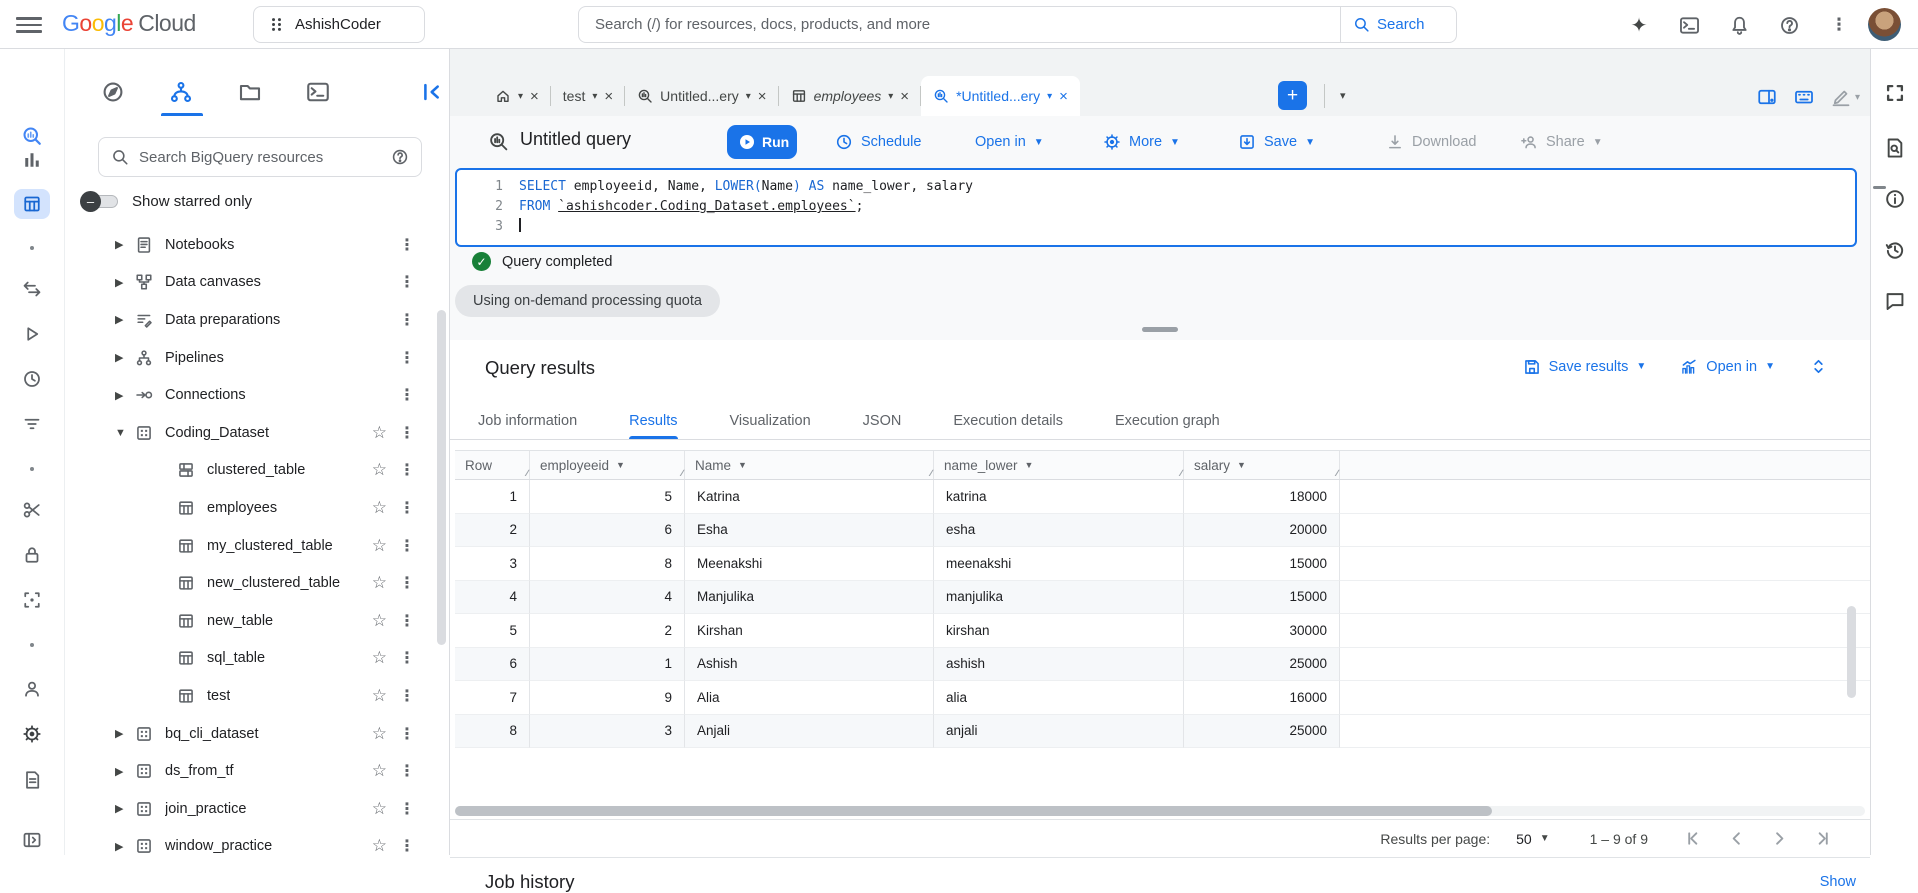  What do you see at coordinates (1008, 420) in the screenshot?
I see `results-tab-execution-details: Execution details` at bounding box center [1008, 420].